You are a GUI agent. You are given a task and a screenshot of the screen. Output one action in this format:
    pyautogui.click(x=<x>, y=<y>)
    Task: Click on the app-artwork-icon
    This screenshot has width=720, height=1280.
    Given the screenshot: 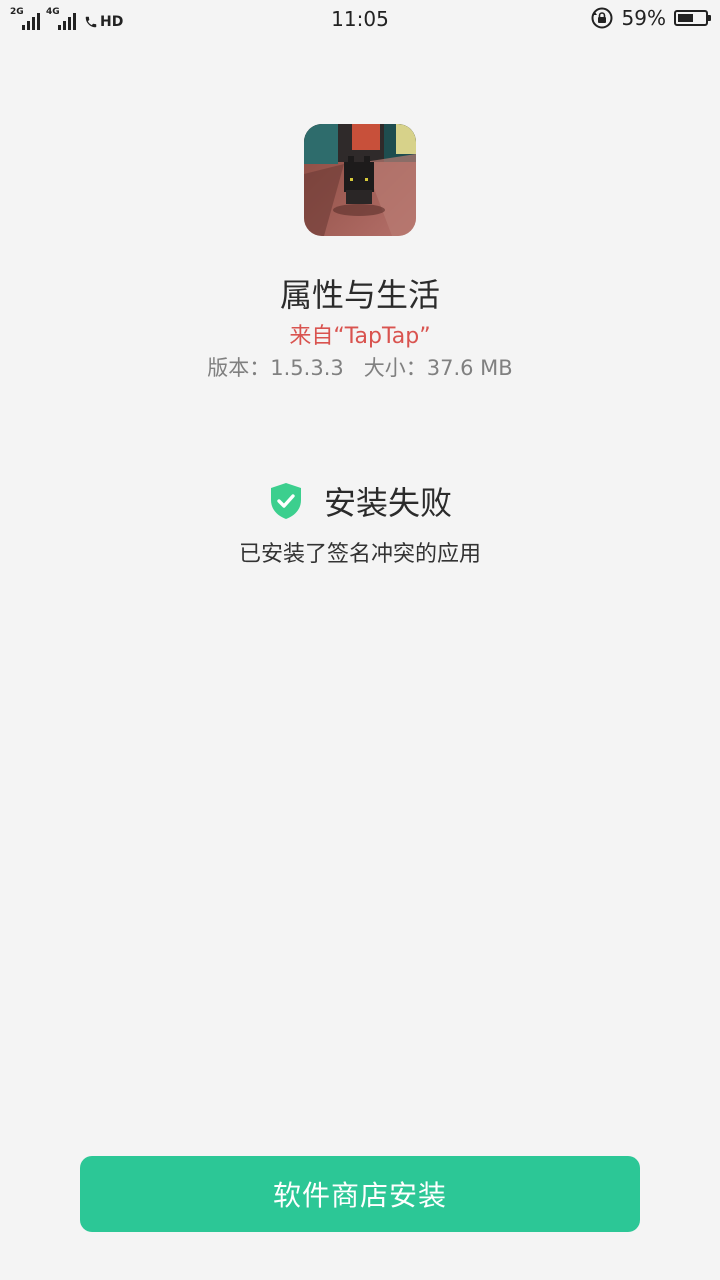 What is the action you would take?
    pyautogui.click(x=360, y=180)
    